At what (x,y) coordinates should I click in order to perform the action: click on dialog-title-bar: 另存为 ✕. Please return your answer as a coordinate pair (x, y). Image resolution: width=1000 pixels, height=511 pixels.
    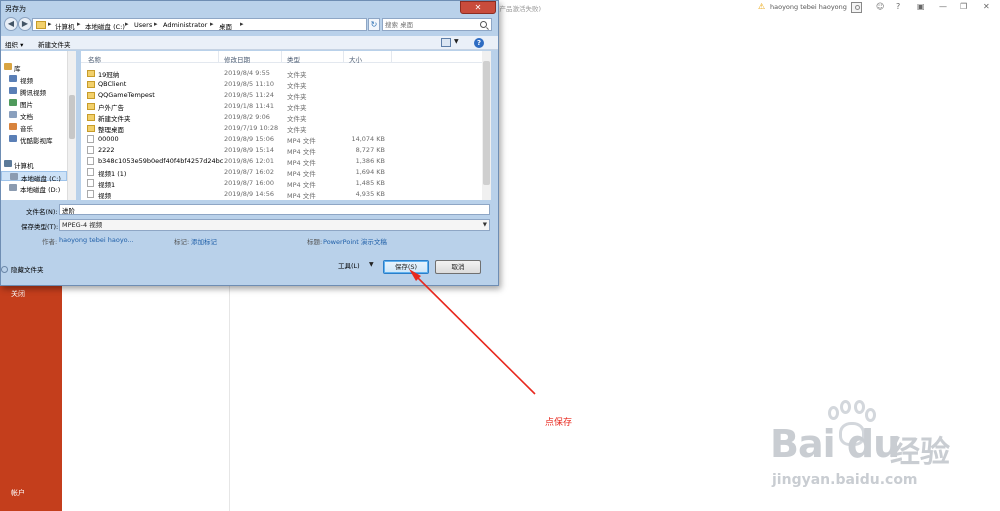
    Looking at the image, I should click on (249, 8).